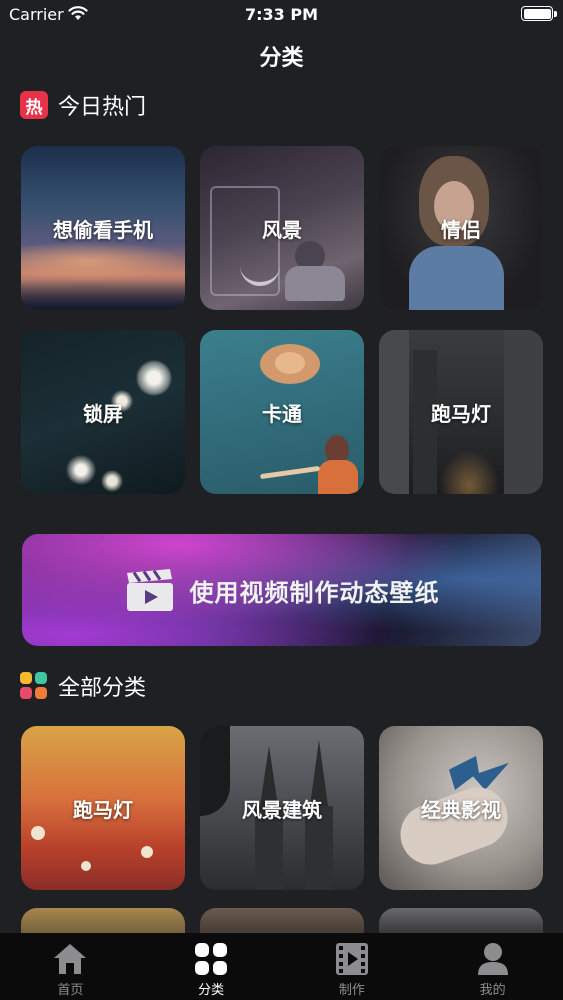  I want to click on status-bar: Carrier 7:33 PM, so click(281, 15).